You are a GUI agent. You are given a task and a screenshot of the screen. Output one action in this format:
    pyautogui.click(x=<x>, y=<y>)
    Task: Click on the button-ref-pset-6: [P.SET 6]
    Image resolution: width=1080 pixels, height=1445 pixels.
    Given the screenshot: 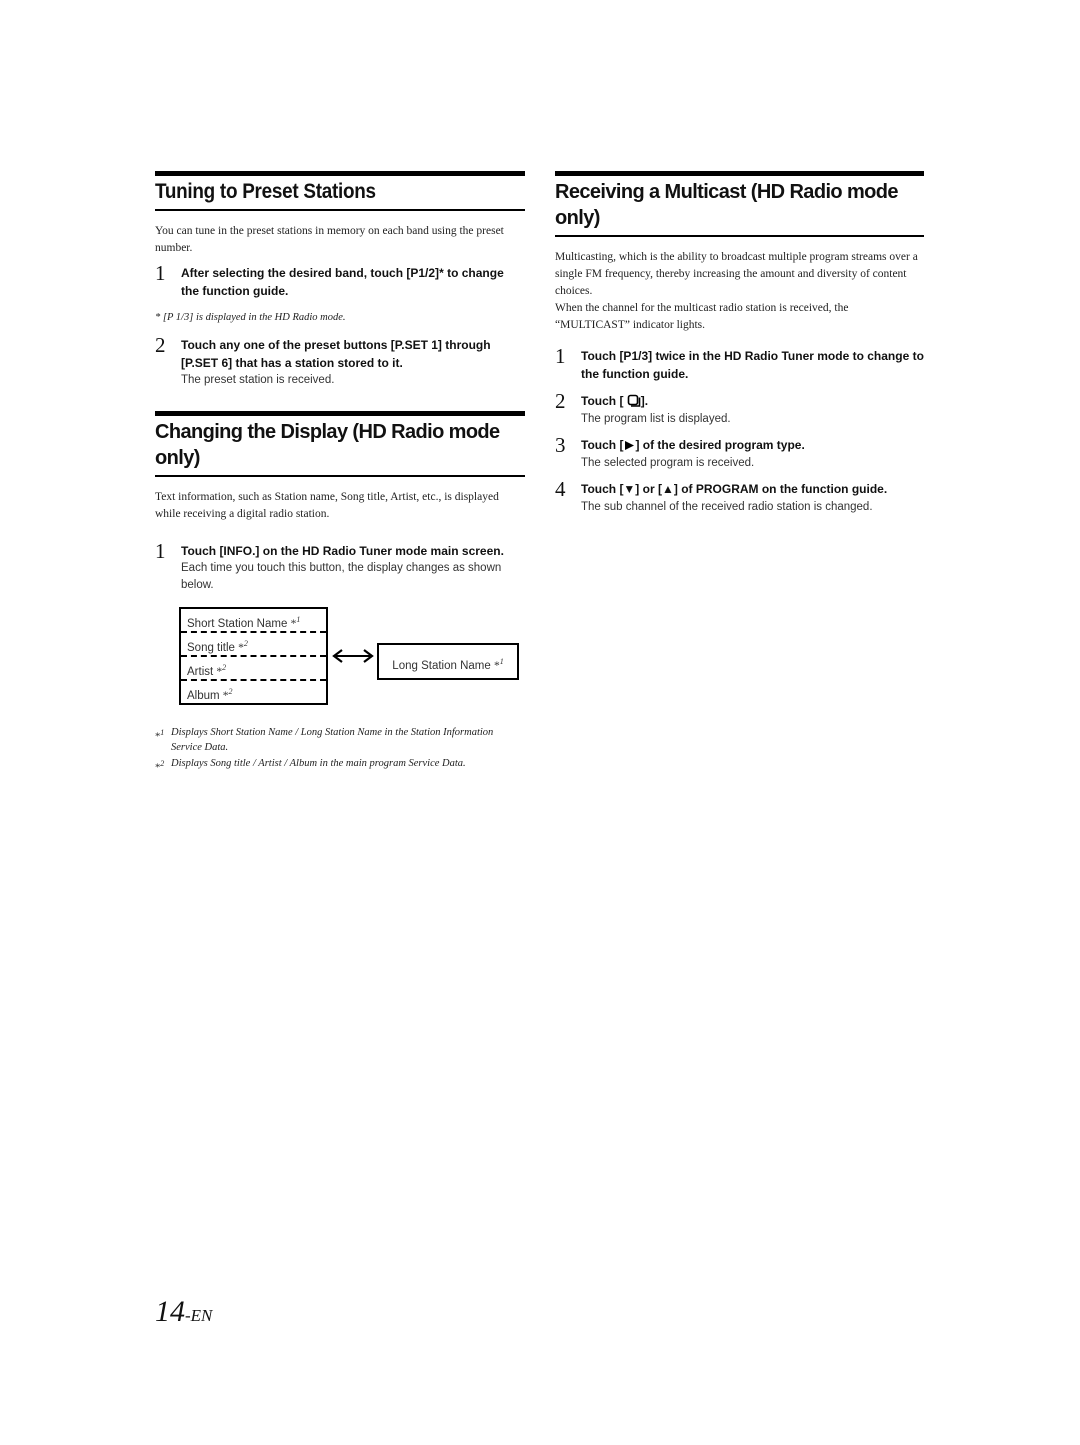 What is the action you would take?
    pyautogui.click(x=207, y=362)
    